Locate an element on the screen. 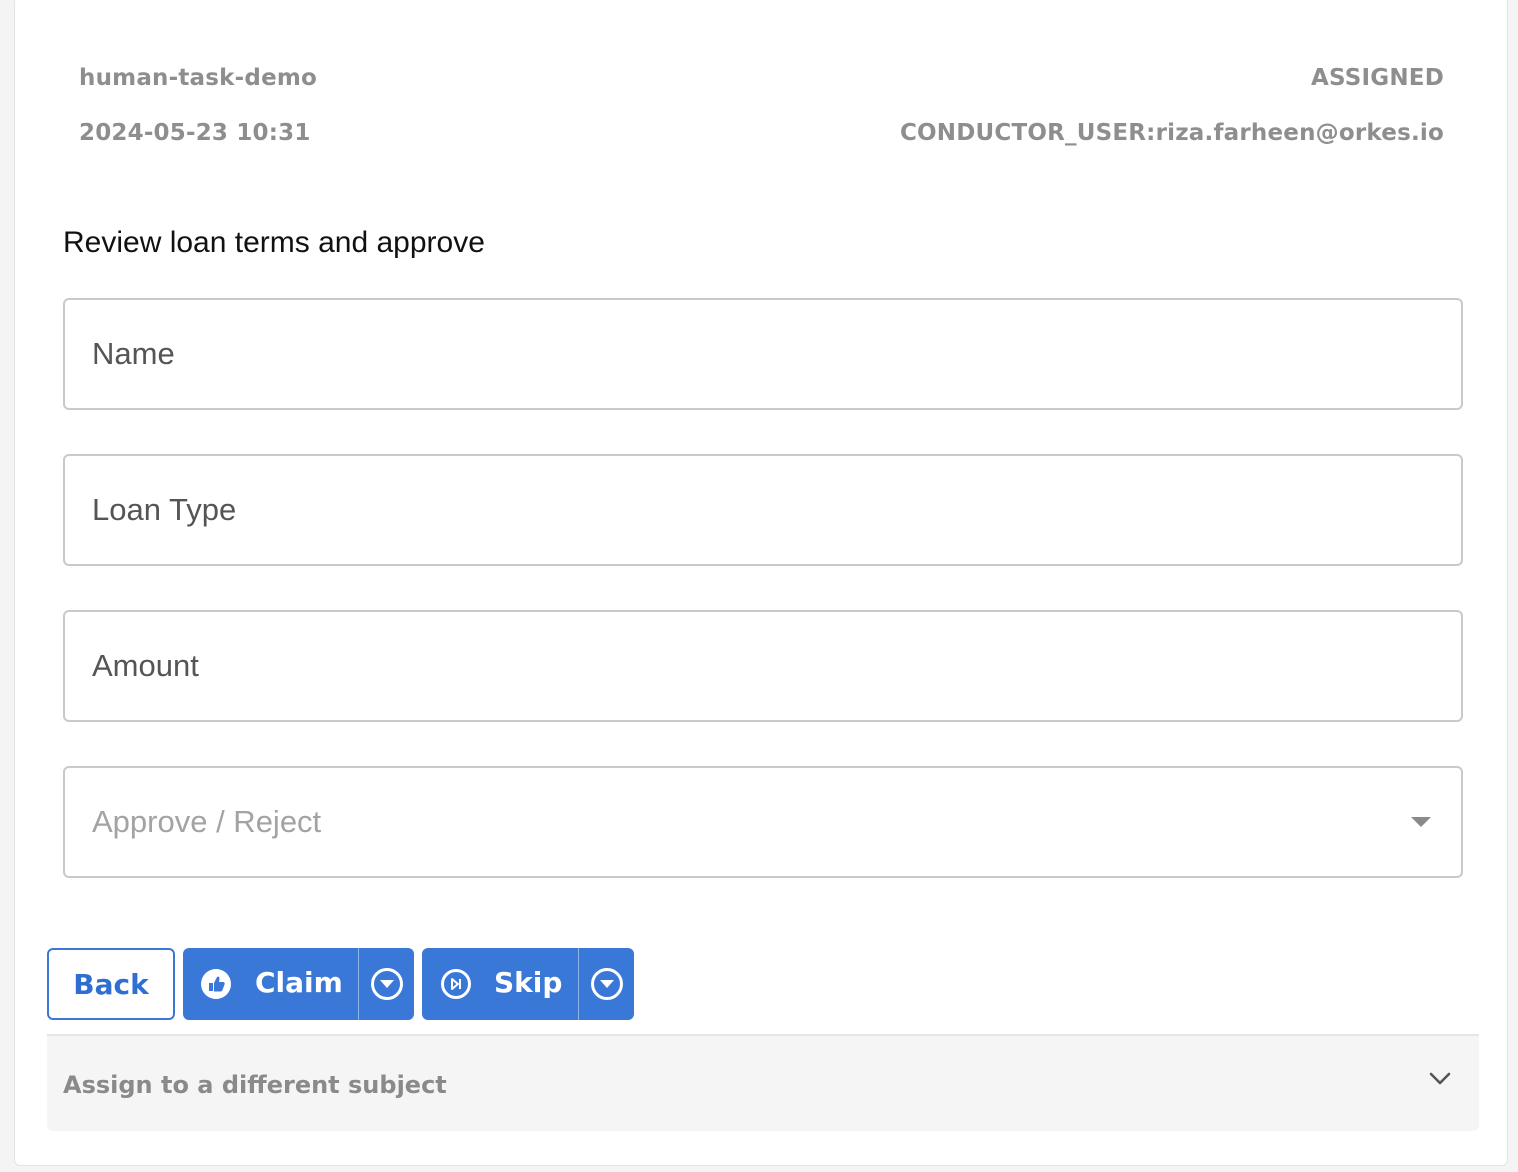 This screenshot has width=1518, height=1172. skip-button: Skip is located at coordinates (500, 984).